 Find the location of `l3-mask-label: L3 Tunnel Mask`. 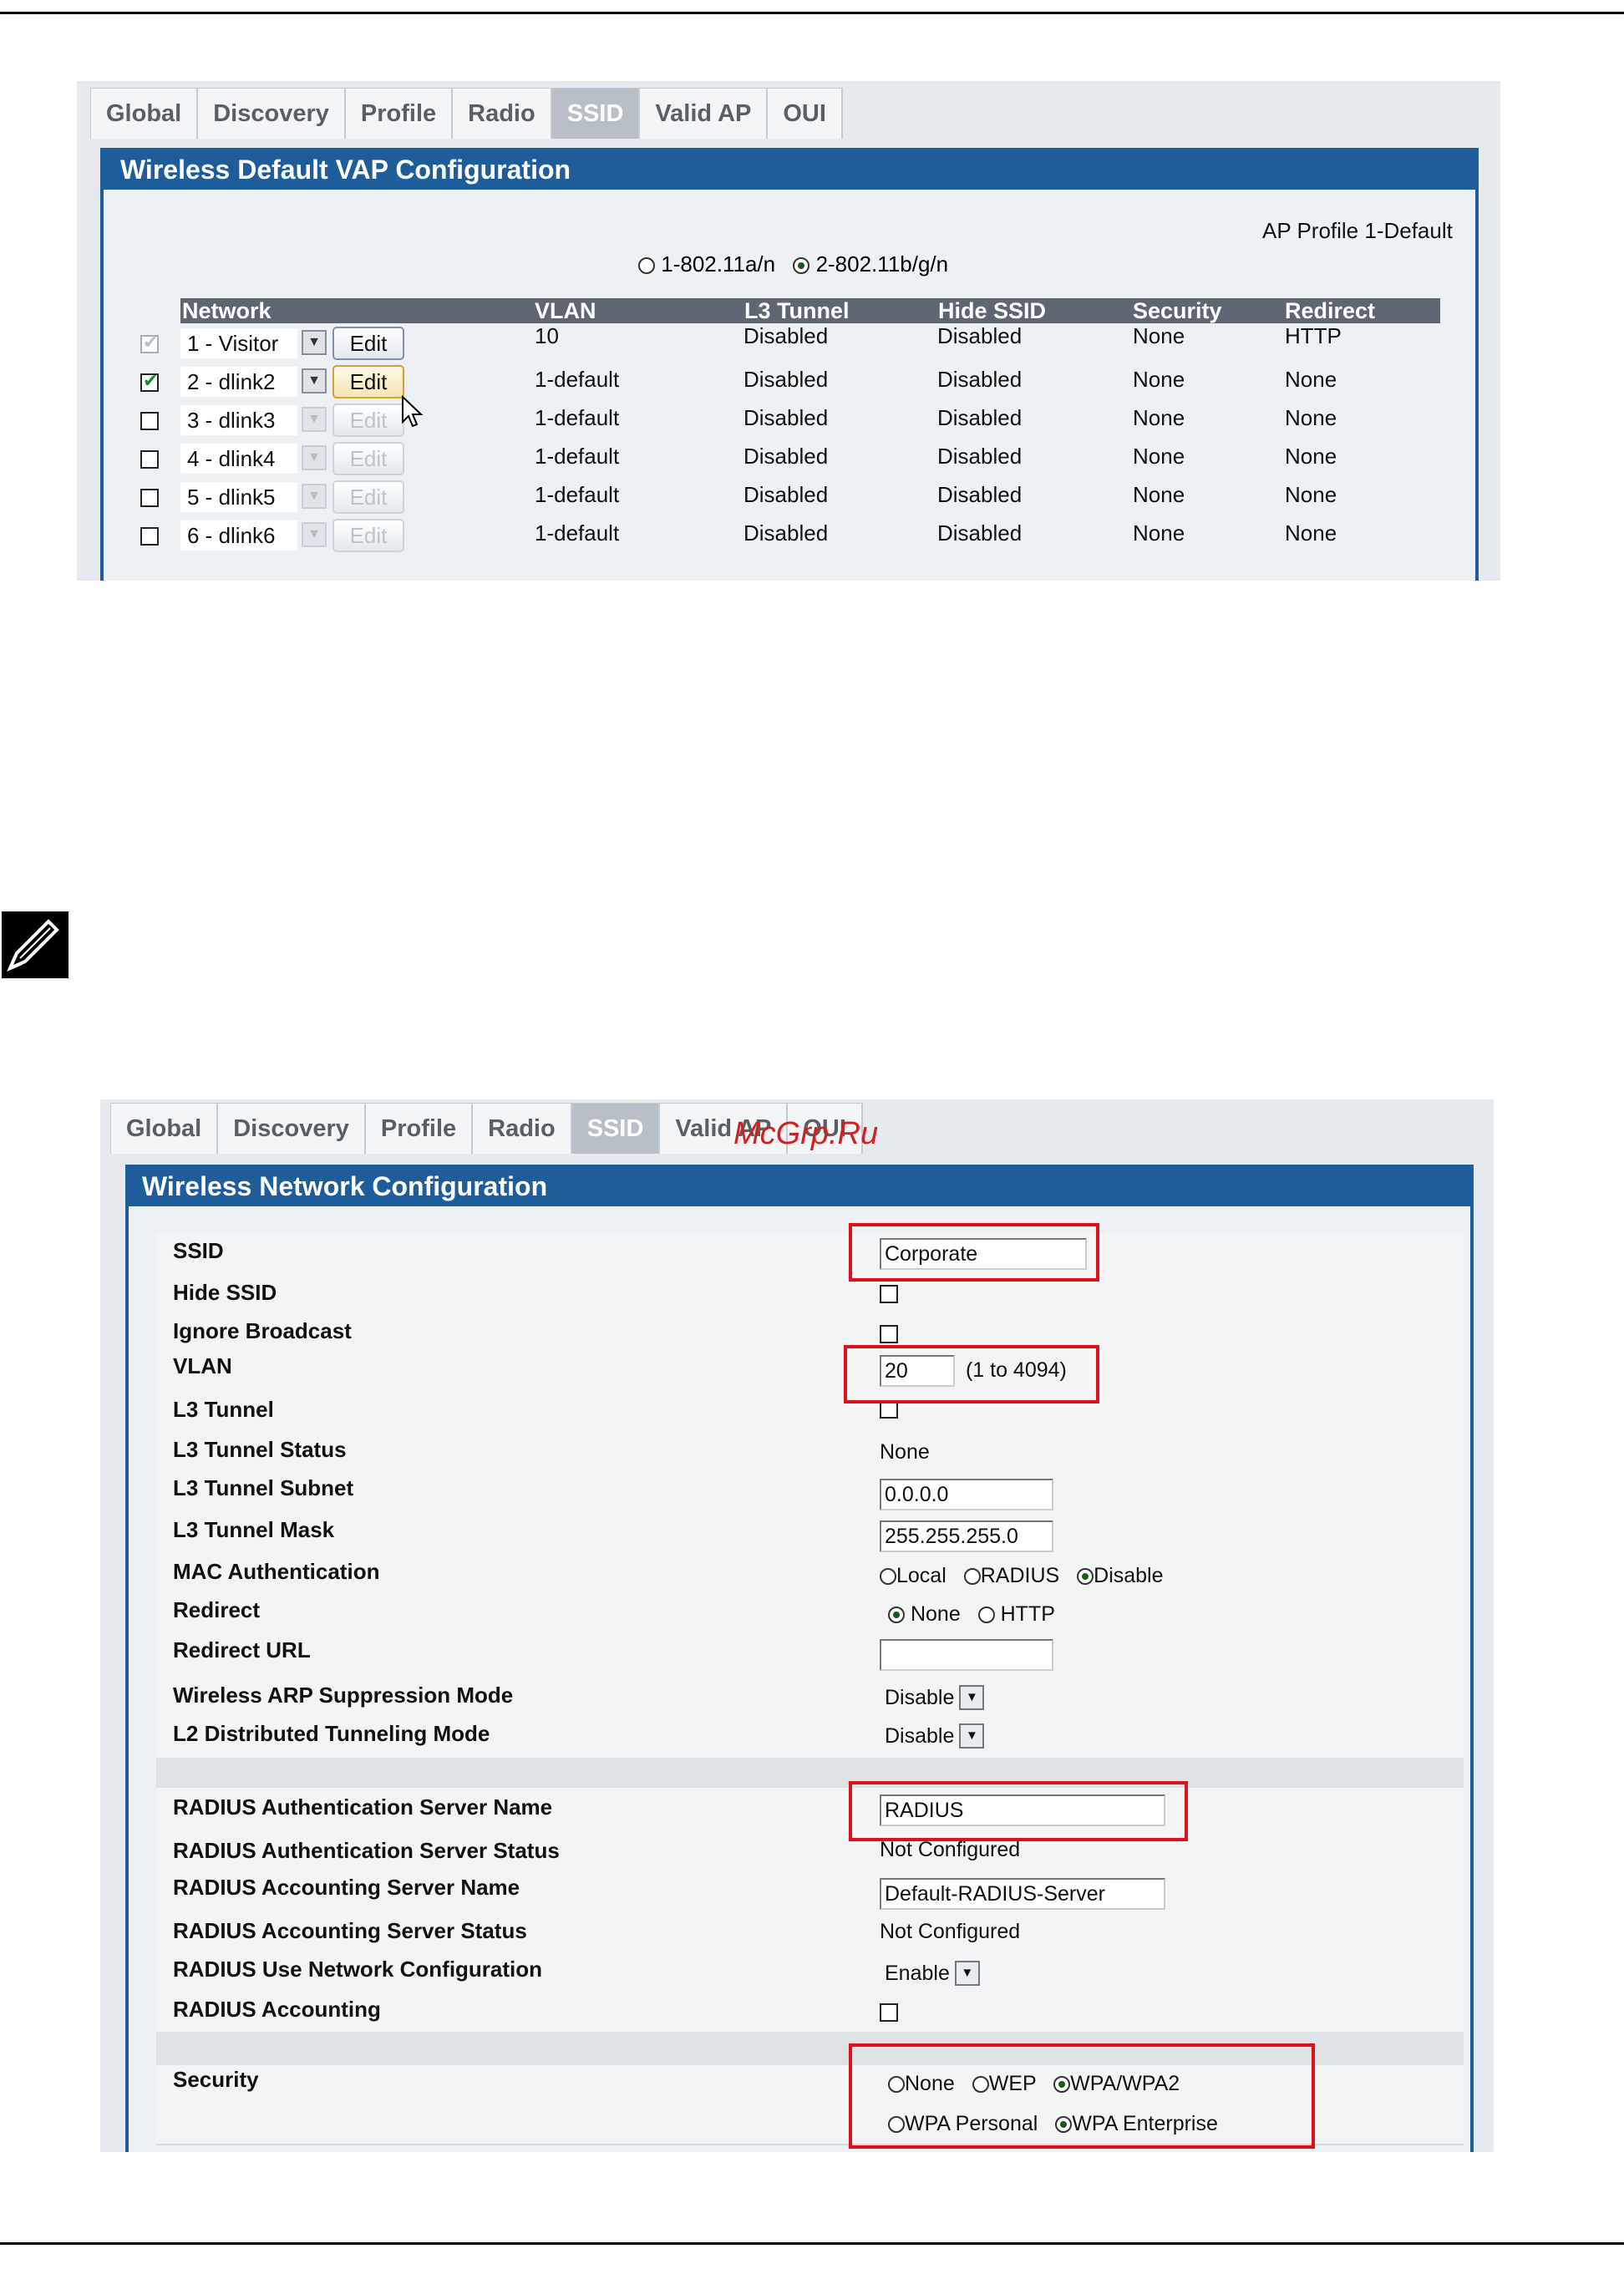

l3-mask-label: L3 Tunnel Mask is located at coordinates (254, 1529).